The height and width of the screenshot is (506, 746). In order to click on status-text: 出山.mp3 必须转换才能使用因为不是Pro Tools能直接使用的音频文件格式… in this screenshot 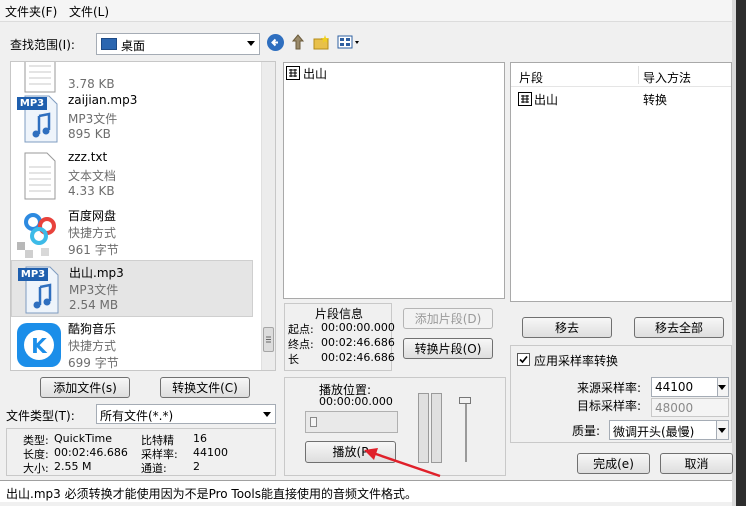, I will do `click(211, 494)`.